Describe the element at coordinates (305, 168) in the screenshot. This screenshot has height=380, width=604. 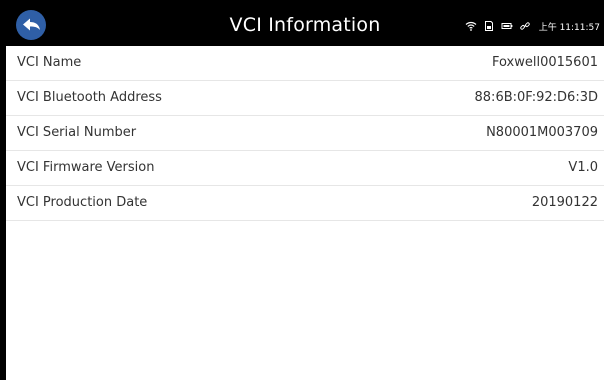
I see `vci-firmware-version-row: VCI Firmware Version V1.0` at that location.